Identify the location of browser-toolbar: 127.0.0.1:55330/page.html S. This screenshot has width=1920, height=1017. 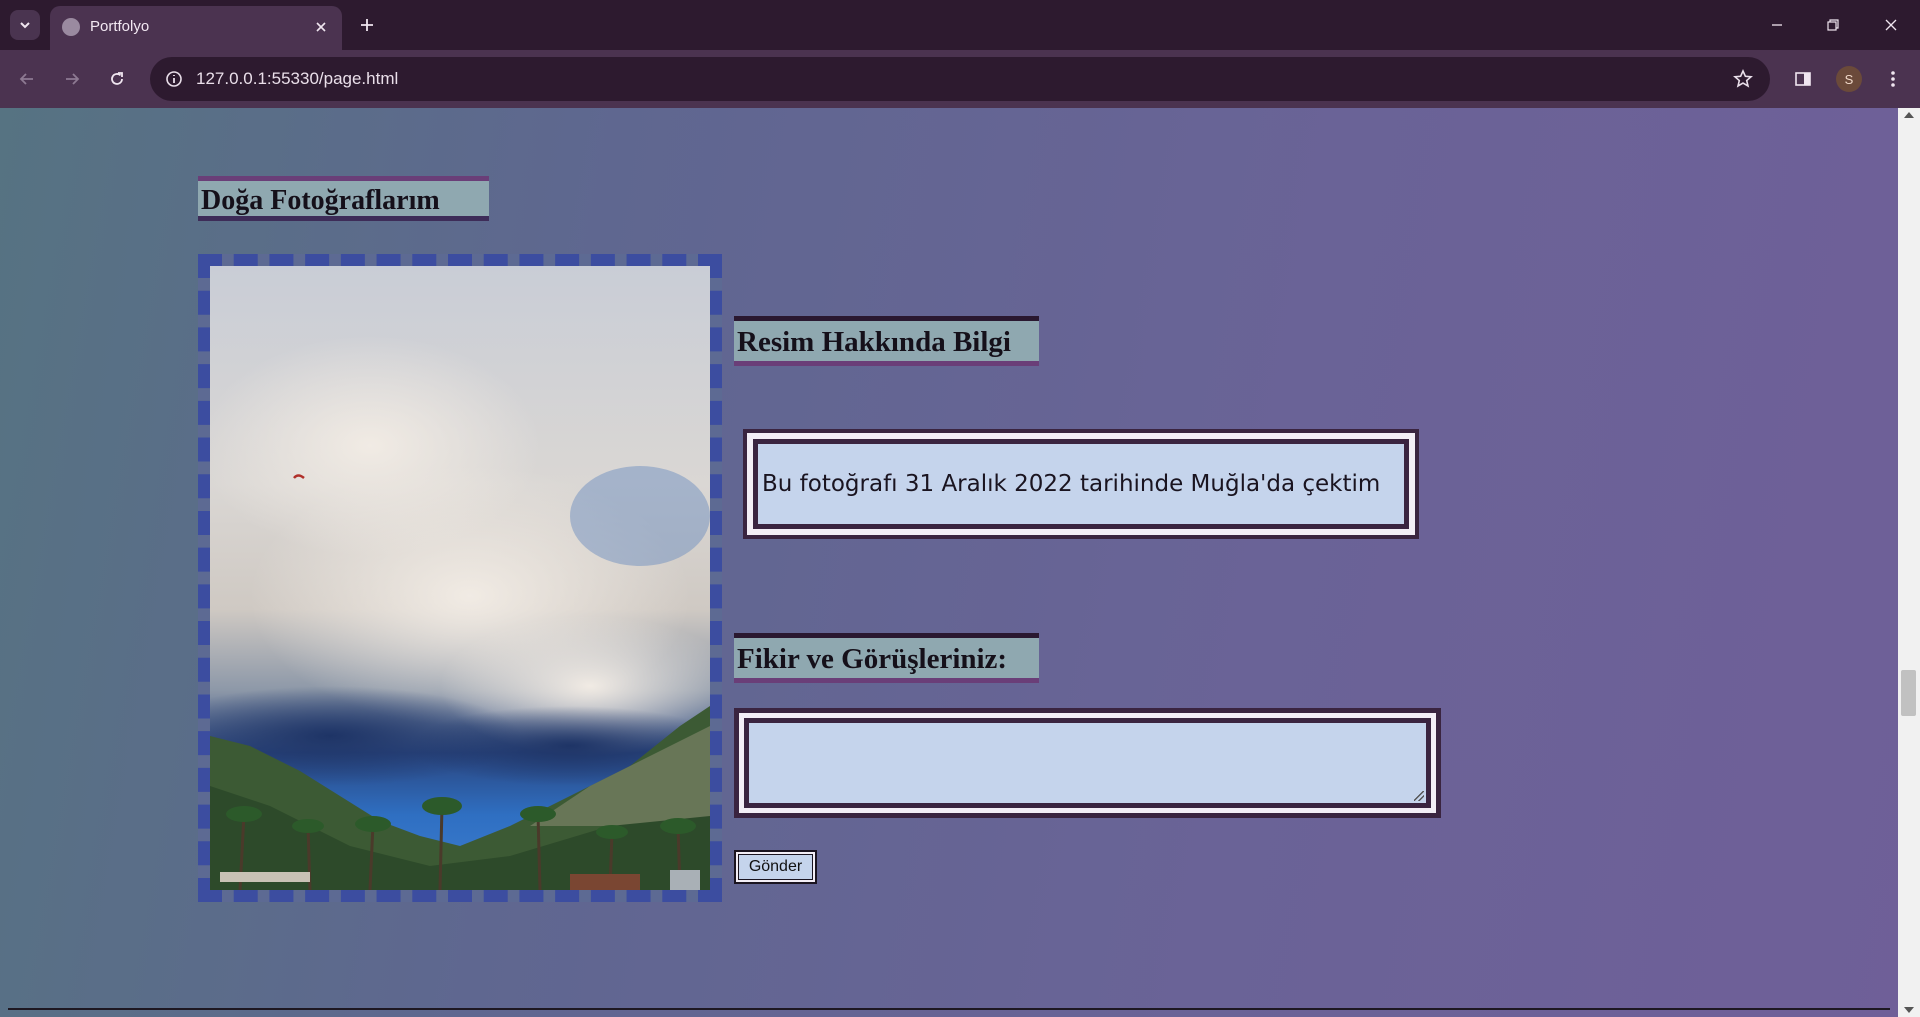
(960, 79).